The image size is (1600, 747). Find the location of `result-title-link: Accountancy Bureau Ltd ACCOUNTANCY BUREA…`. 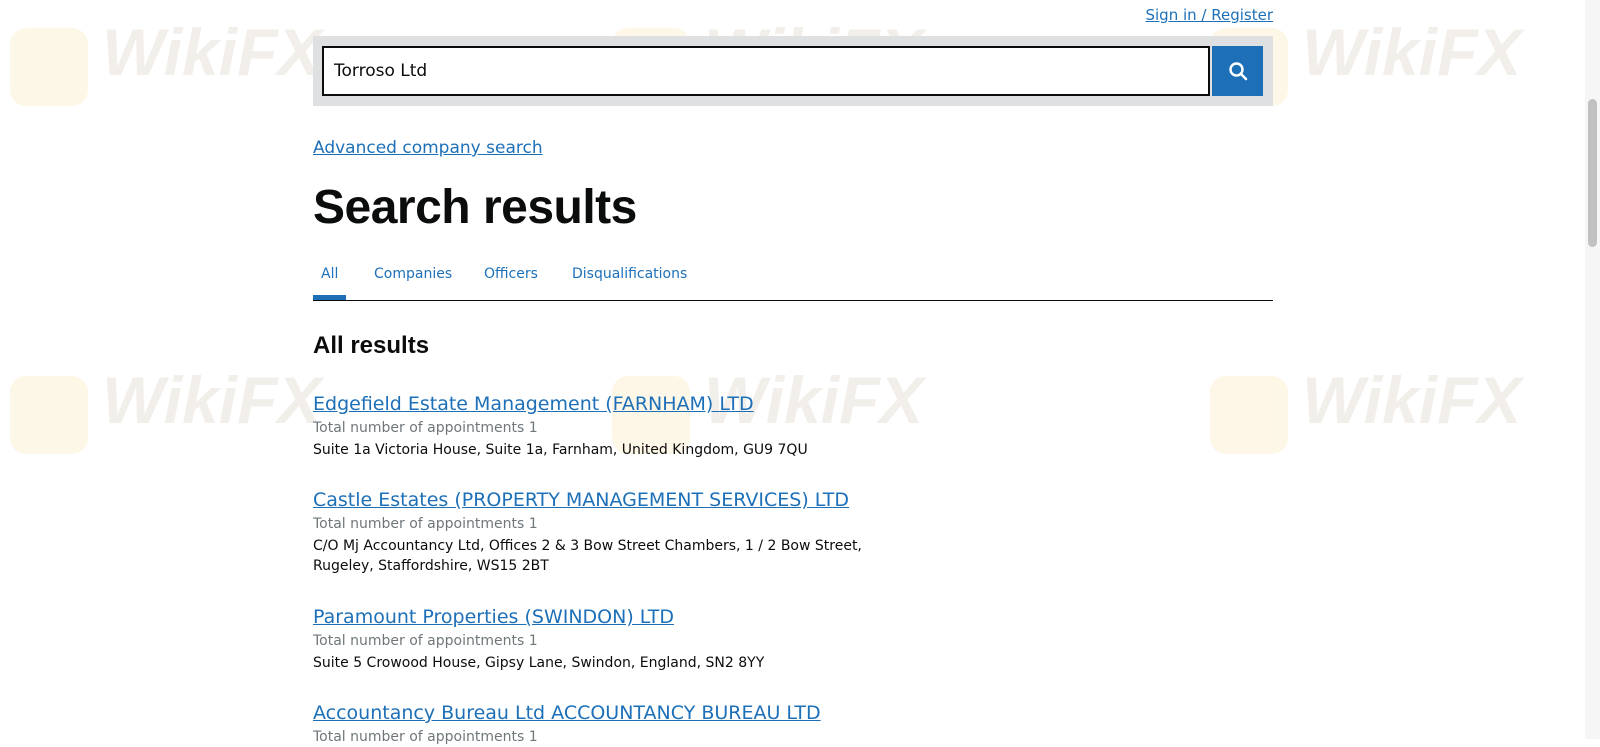

result-title-link: Accountancy Bureau Ltd ACCOUNTANCY BUREA… is located at coordinates (663, 713).